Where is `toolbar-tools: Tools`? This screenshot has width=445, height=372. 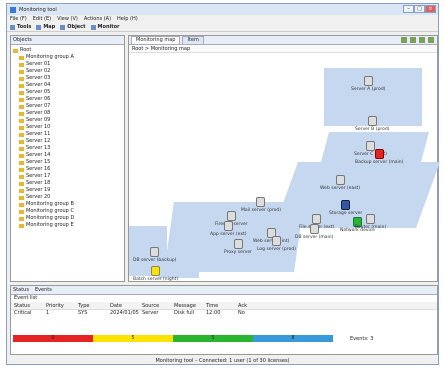 toolbar-tools: Tools is located at coordinates (20, 27).